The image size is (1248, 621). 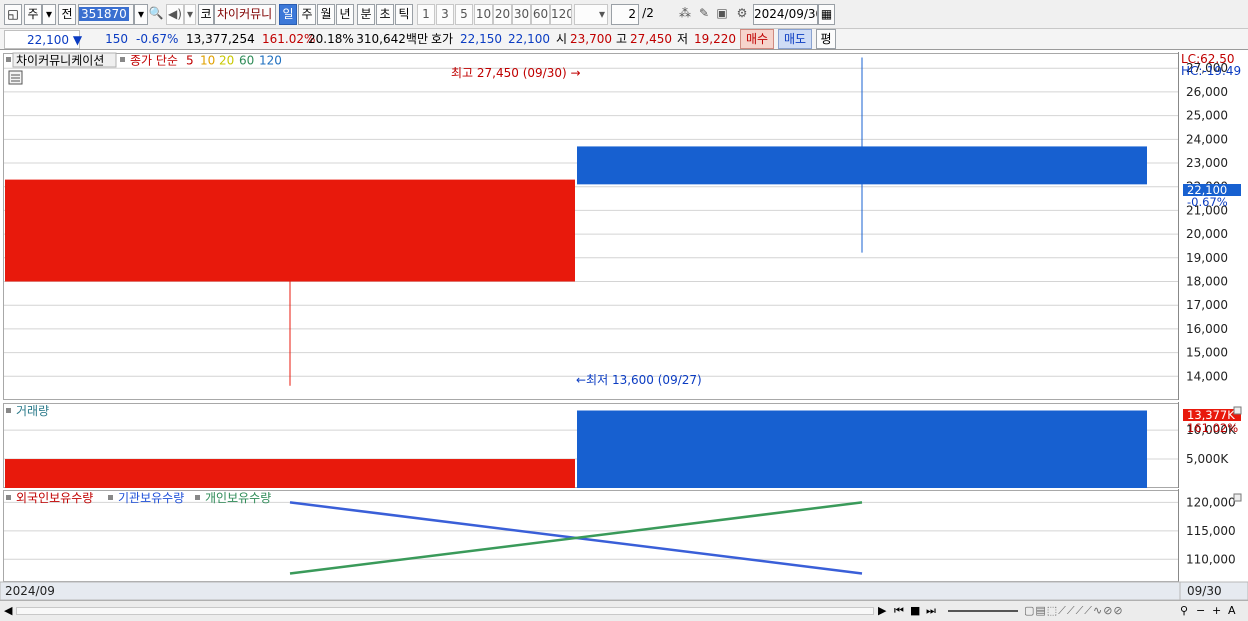 What do you see at coordinates (917, 611) in the screenshot?
I see `stop-icon: ■` at bounding box center [917, 611].